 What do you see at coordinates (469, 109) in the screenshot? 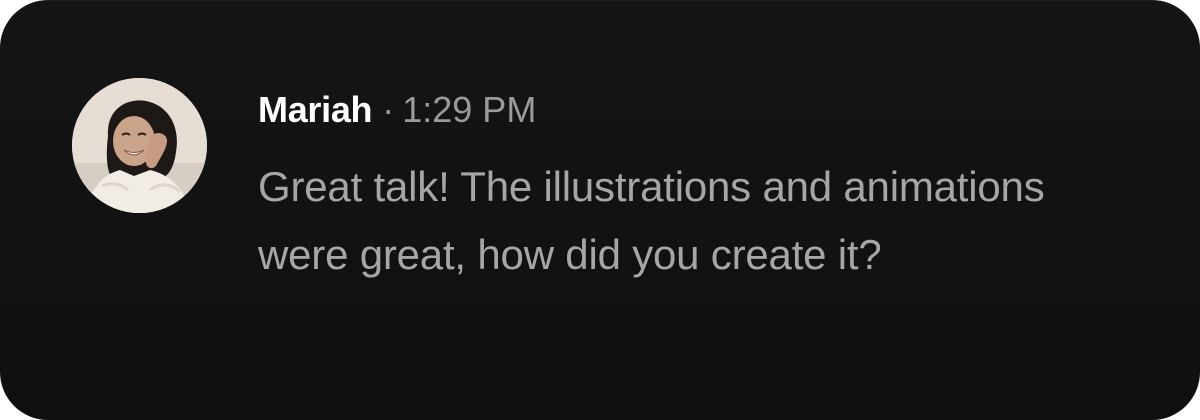
I see `message-timestamp: 1:29 PM` at bounding box center [469, 109].